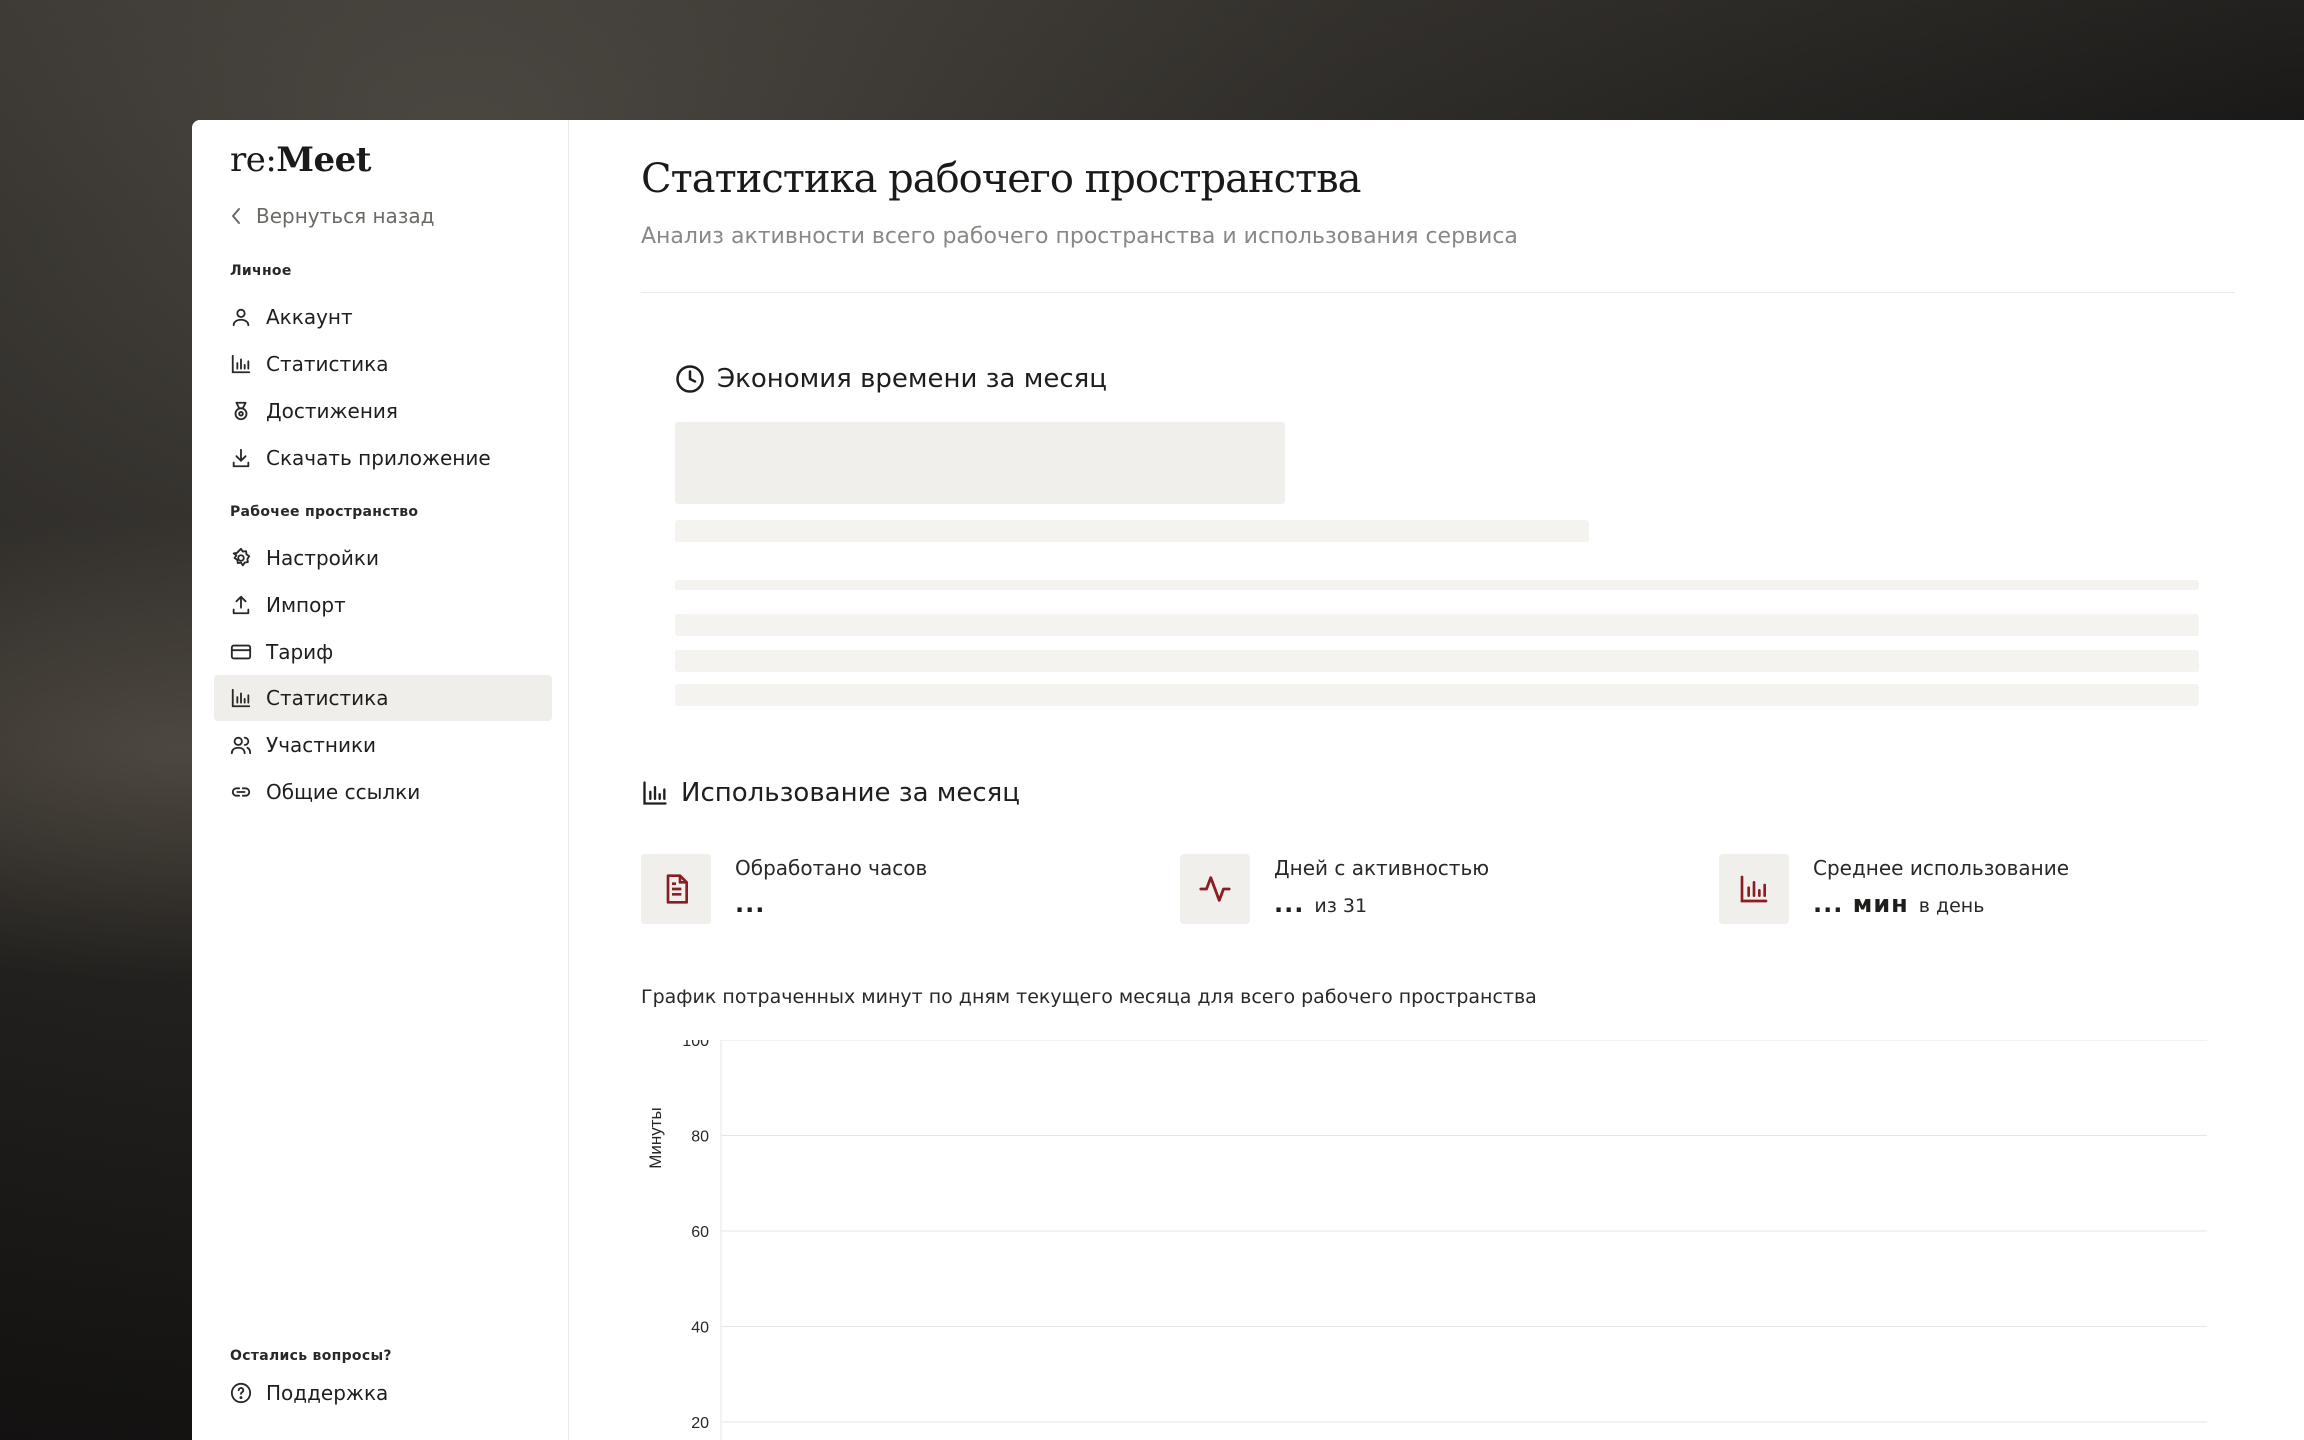 The width and height of the screenshot is (2304, 1440). What do you see at coordinates (321, 745) in the screenshot?
I see `sidebar-item-label: Участники` at bounding box center [321, 745].